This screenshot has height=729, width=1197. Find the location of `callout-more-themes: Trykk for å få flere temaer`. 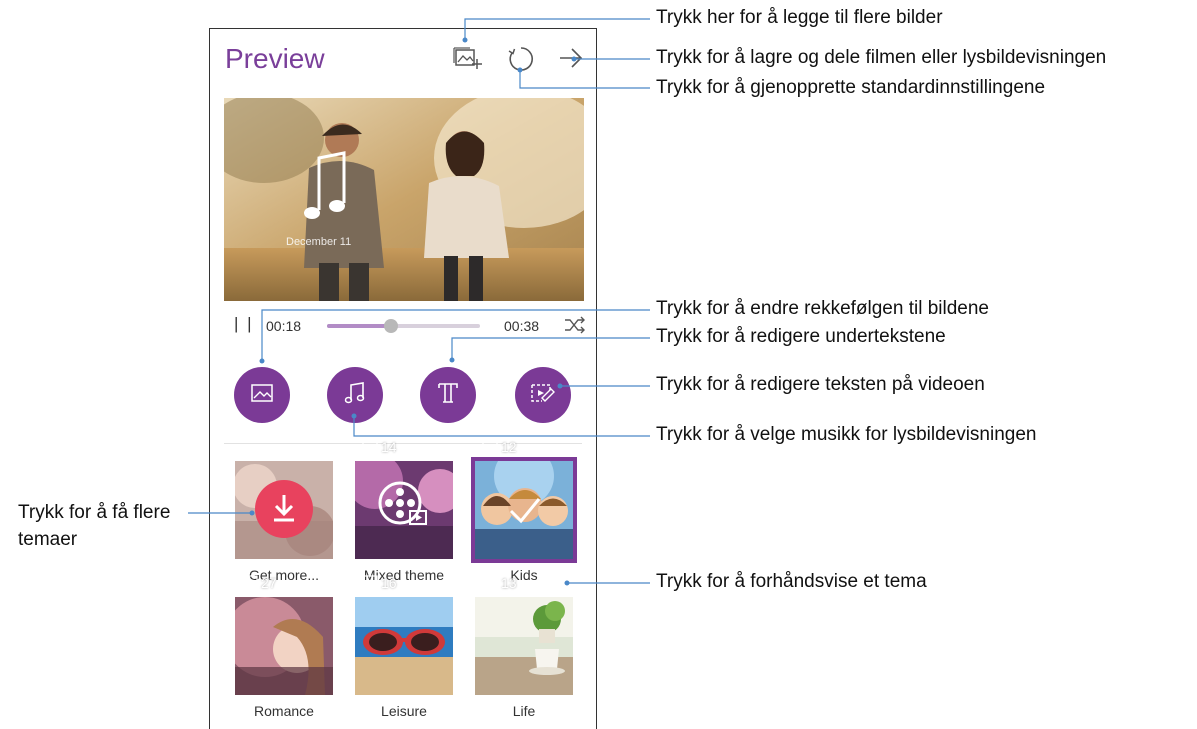

callout-more-themes: Trykk for å få flere temaer is located at coordinates (94, 526).